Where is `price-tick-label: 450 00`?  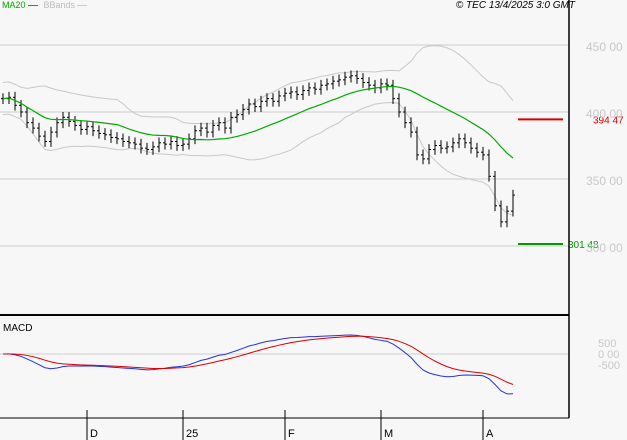
price-tick-label: 450 00 is located at coordinates (604, 47).